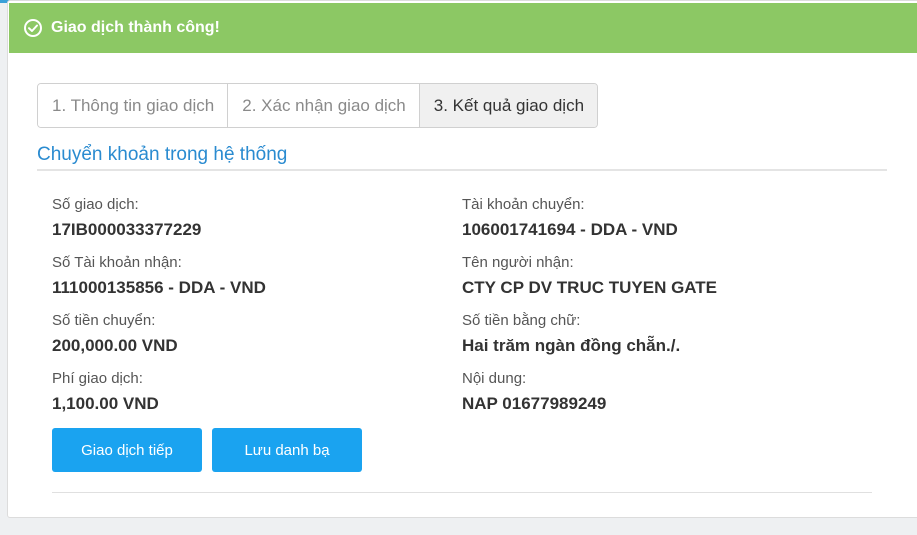  What do you see at coordinates (534, 403) in the screenshot?
I see `field-value: NAP 01677989249` at bounding box center [534, 403].